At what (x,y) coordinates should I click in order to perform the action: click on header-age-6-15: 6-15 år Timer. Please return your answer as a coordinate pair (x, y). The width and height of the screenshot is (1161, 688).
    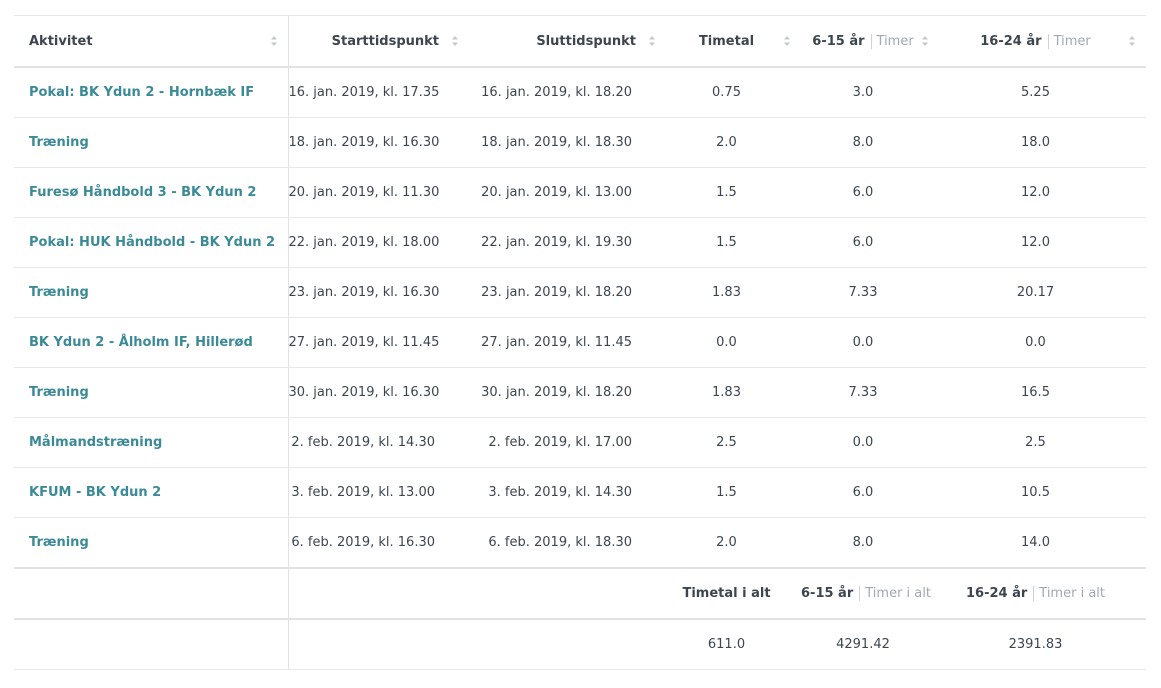
    Looking at the image, I should click on (870, 41).